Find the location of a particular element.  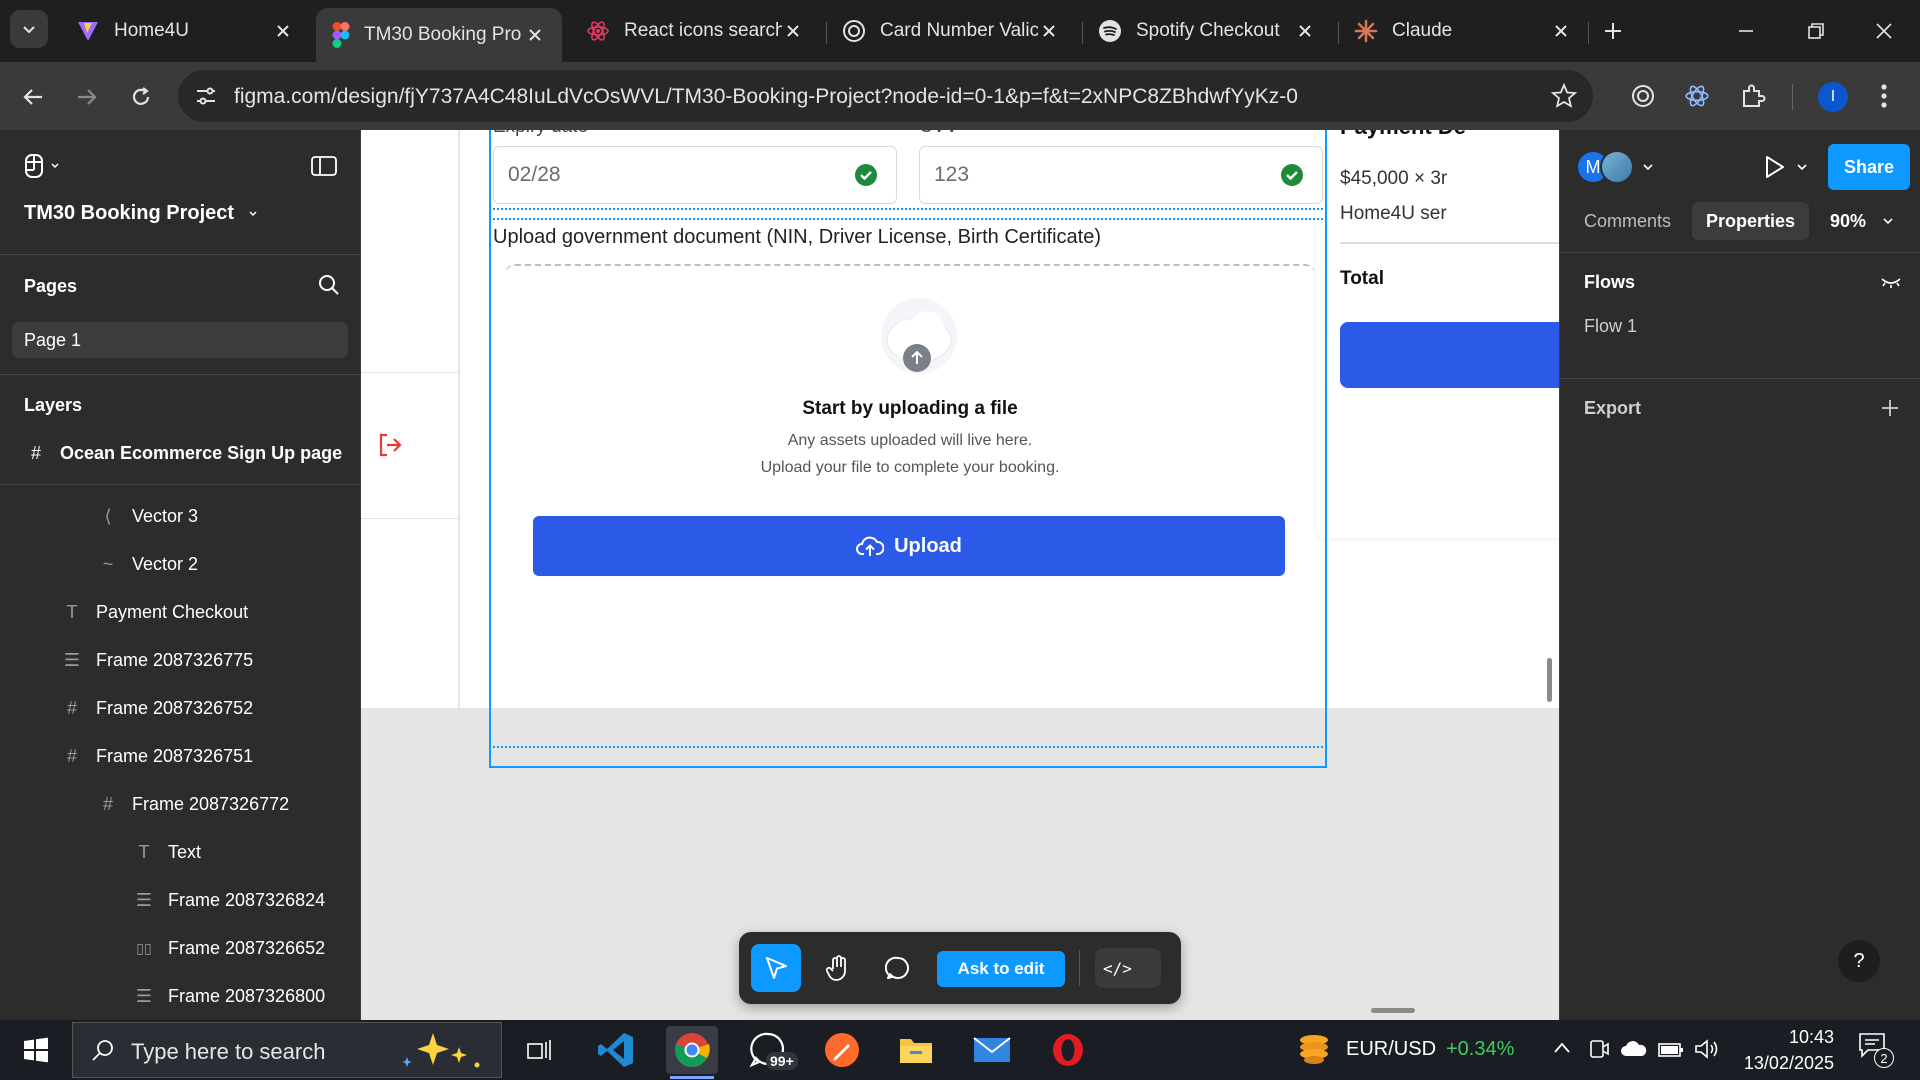

layer-item: ☰ Frame 2087326775 is located at coordinates (180, 660).